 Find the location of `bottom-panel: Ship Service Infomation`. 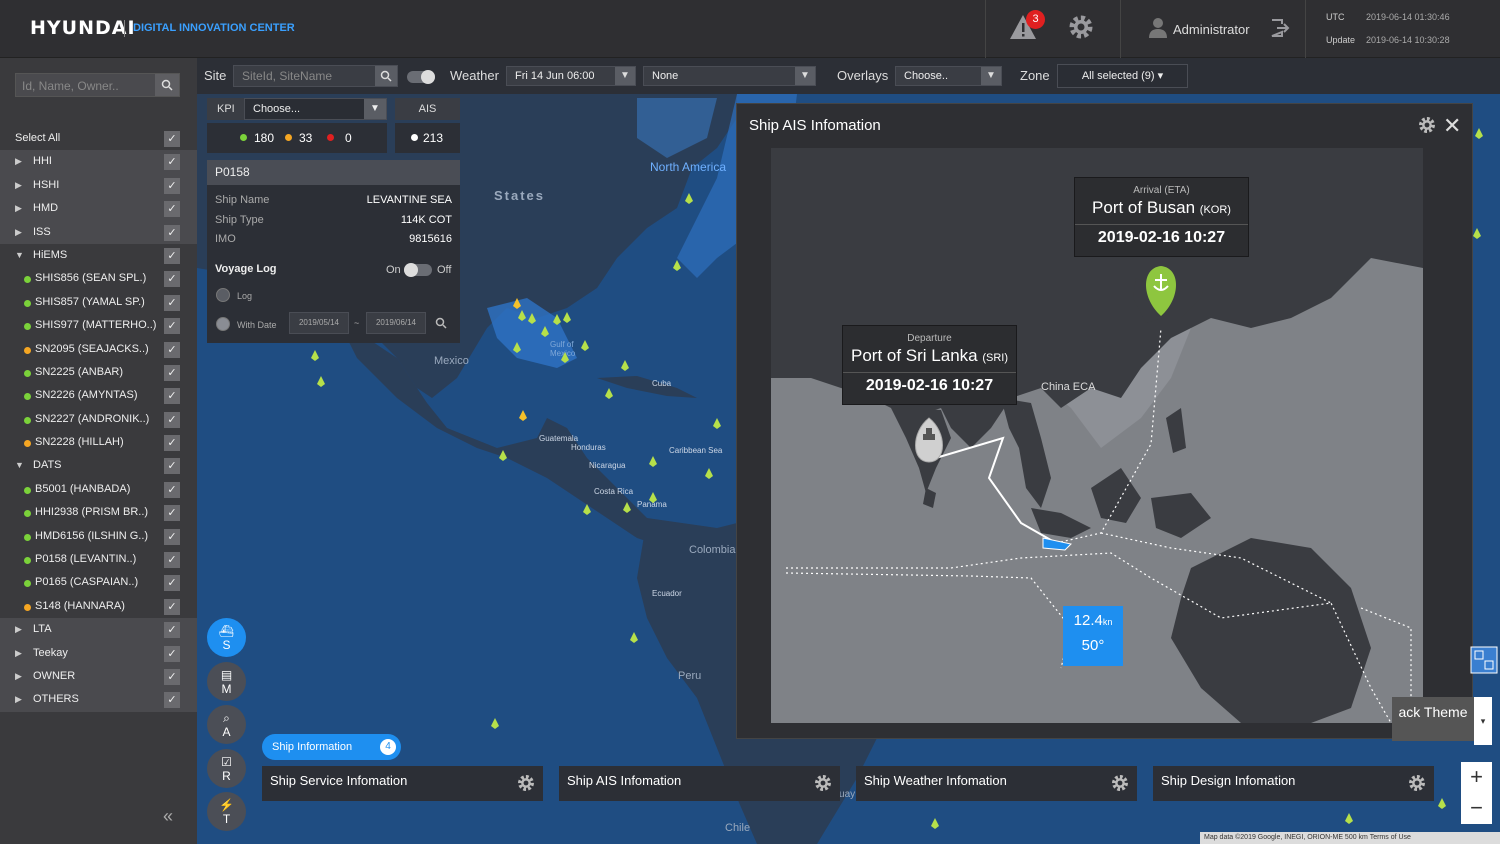

bottom-panel: Ship Service Infomation is located at coordinates (402, 783).